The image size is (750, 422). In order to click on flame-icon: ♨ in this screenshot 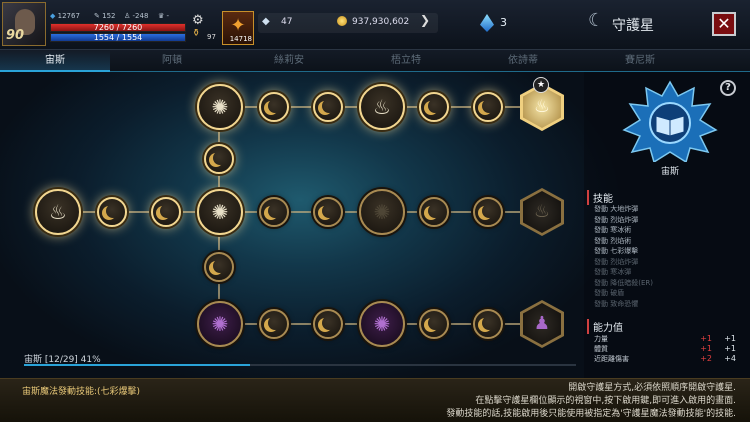, I will do `click(58, 212)`.